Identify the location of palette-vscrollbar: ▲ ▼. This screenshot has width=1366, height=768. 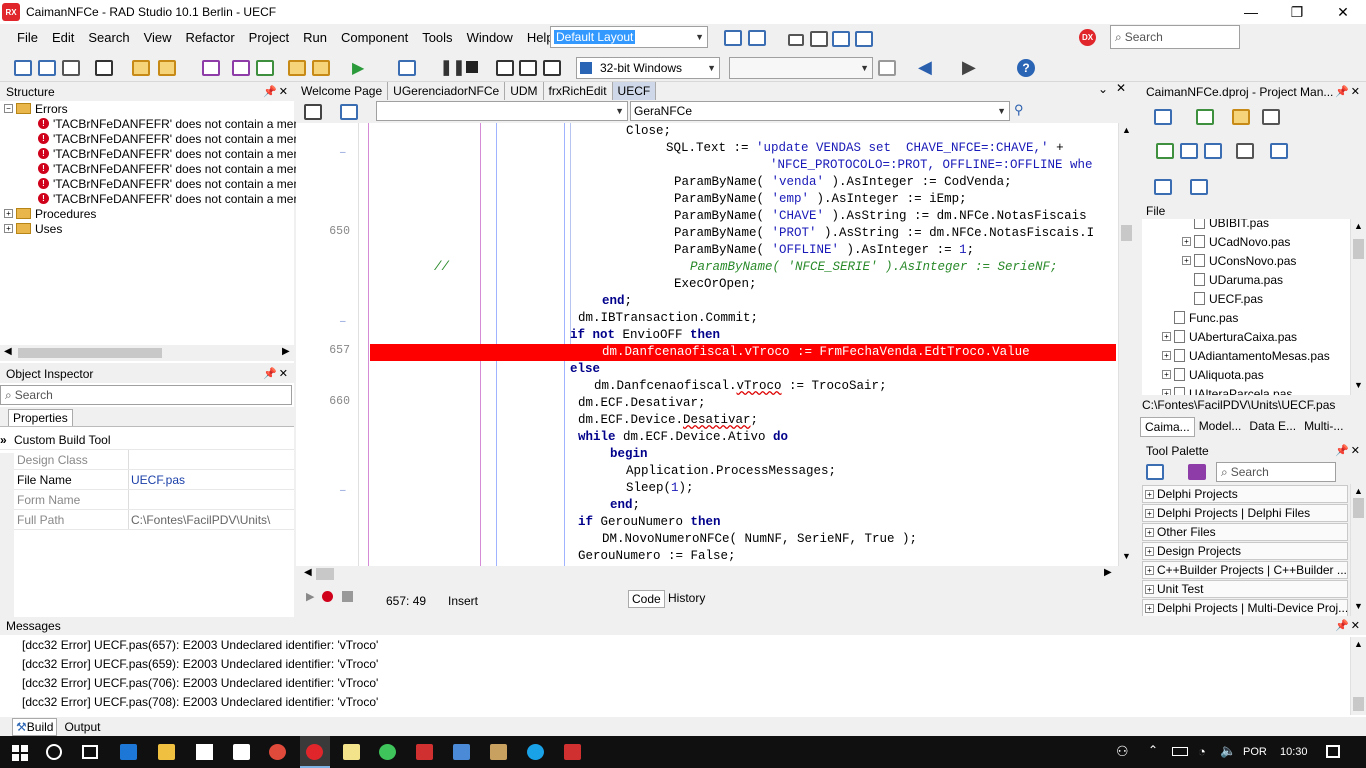
(1358, 550).